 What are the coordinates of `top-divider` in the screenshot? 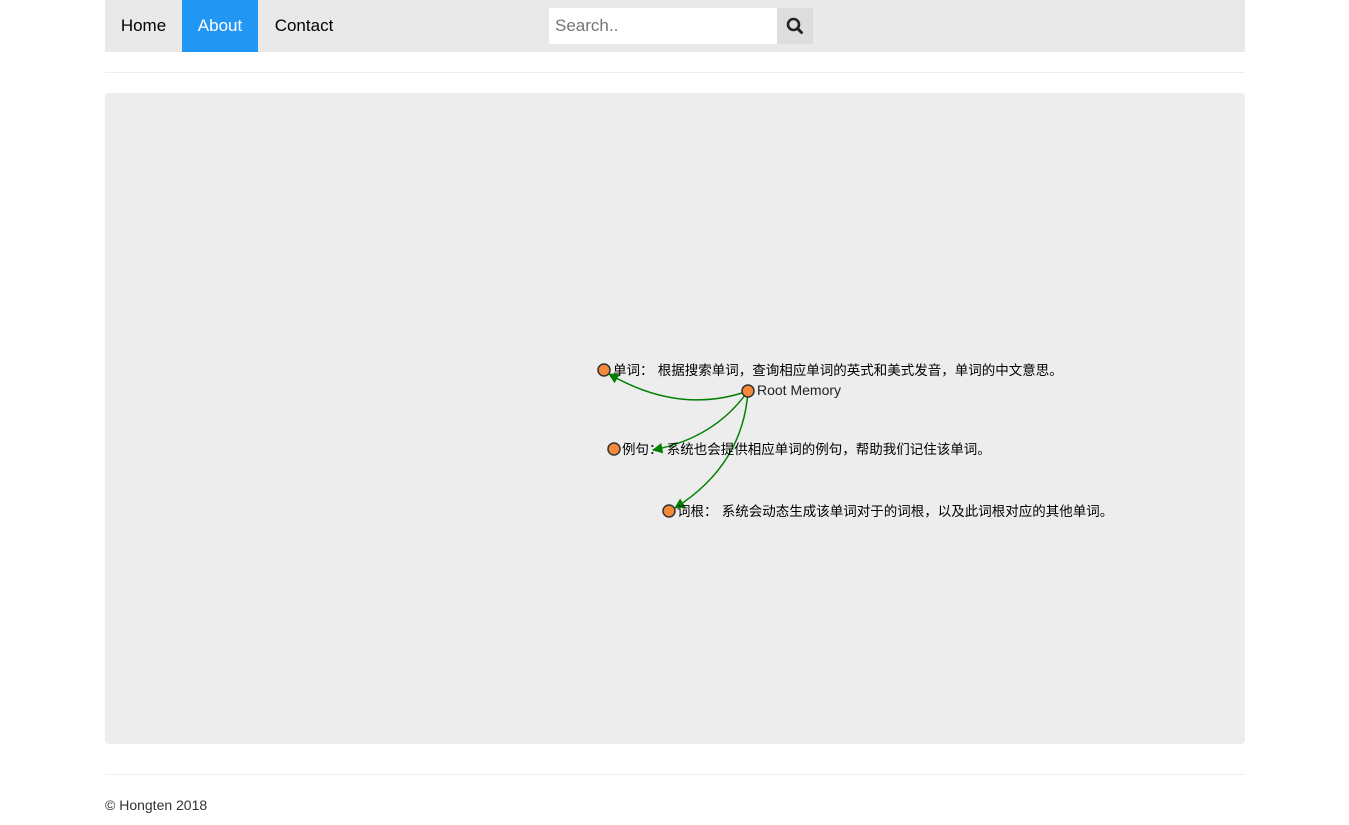 It's located at (675, 72).